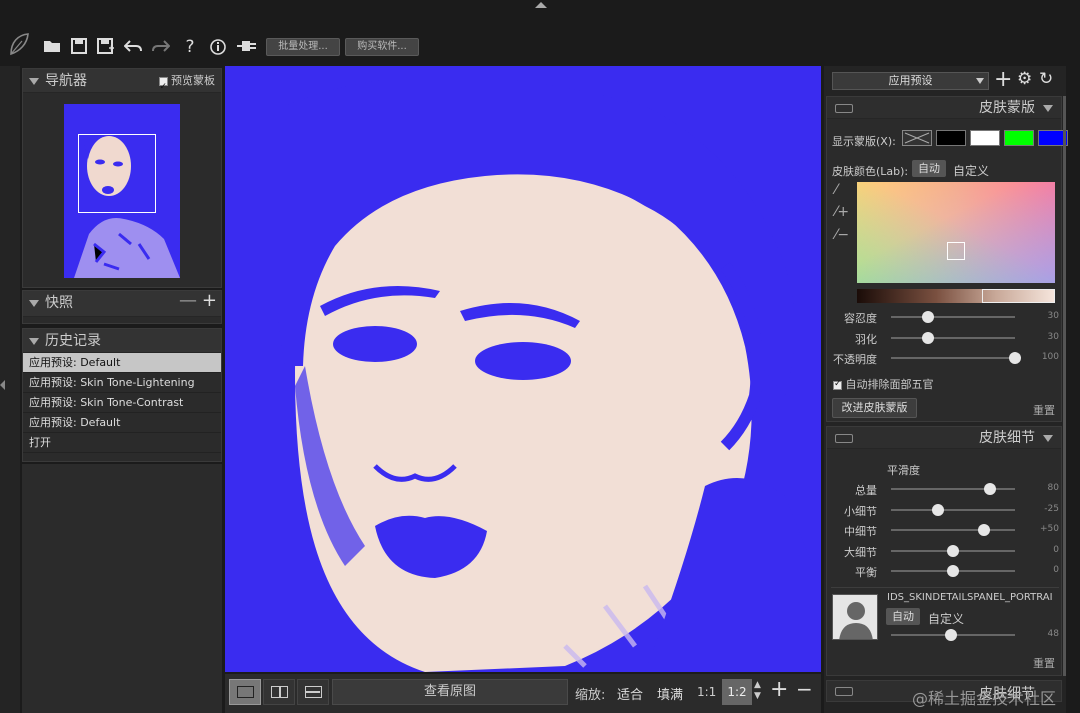  I want to click on refresh-icon: ↻, so click(1046, 79).